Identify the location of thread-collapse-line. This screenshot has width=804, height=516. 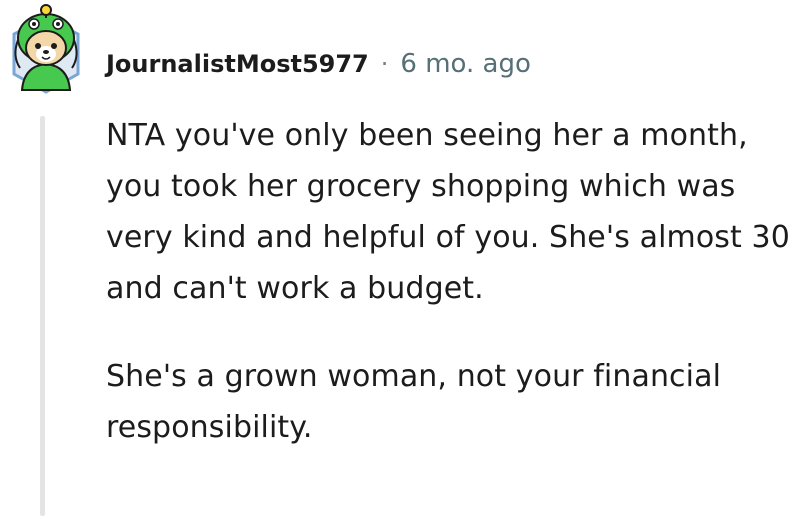
(42, 316).